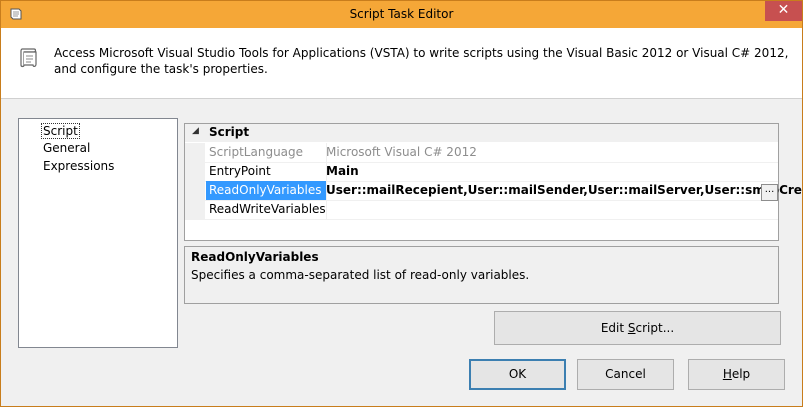  What do you see at coordinates (481, 133) in the screenshot?
I see `category-header: ◢ Script` at bounding box center [481, 133].